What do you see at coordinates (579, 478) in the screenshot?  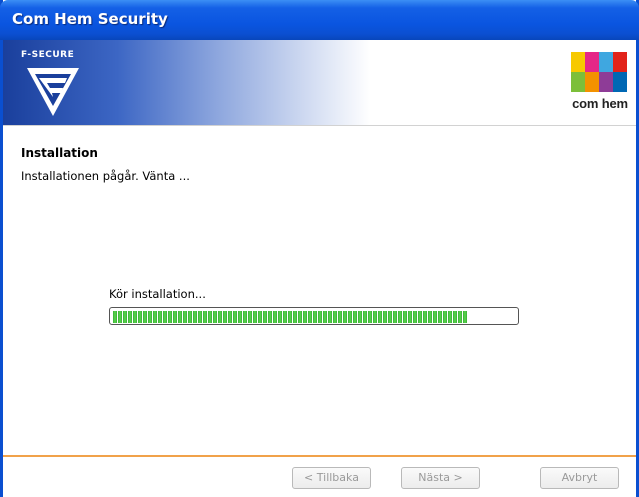 I see `cancel-button: Avbryt` at bounding box center [579, 478].